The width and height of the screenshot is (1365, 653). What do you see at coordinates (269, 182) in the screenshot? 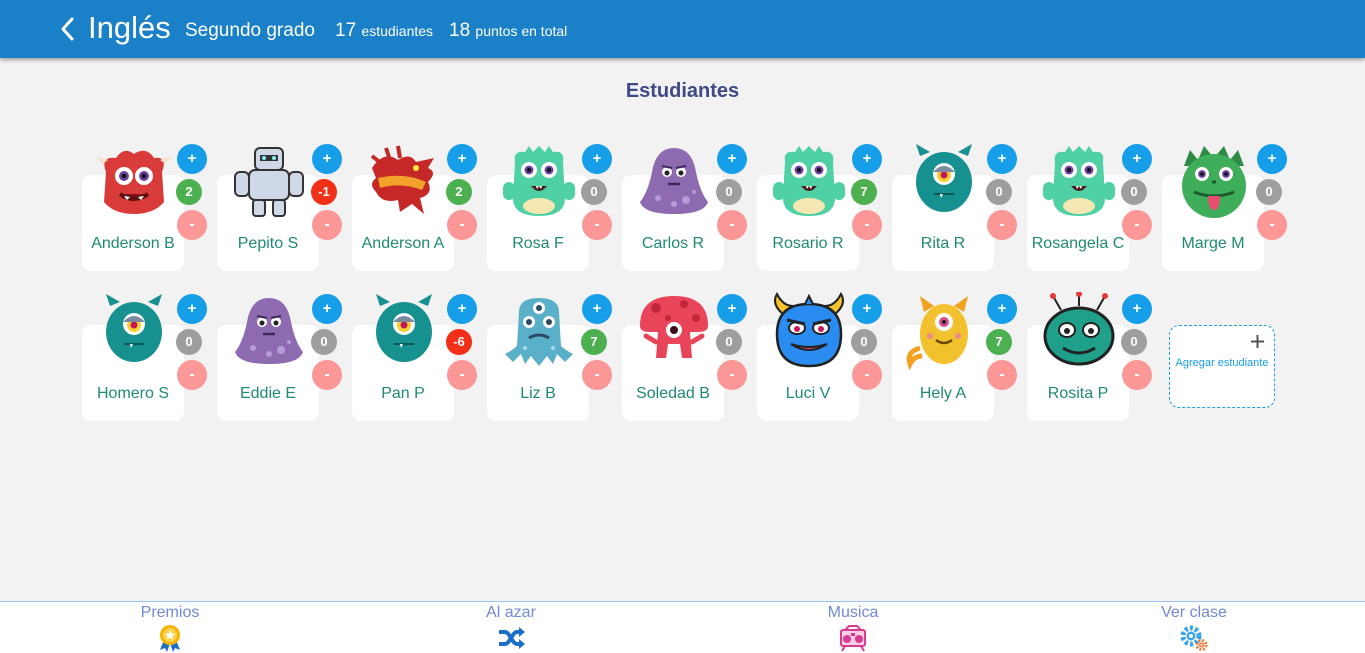
I see `robot-golem-icon` at bounding box center [269, 182].